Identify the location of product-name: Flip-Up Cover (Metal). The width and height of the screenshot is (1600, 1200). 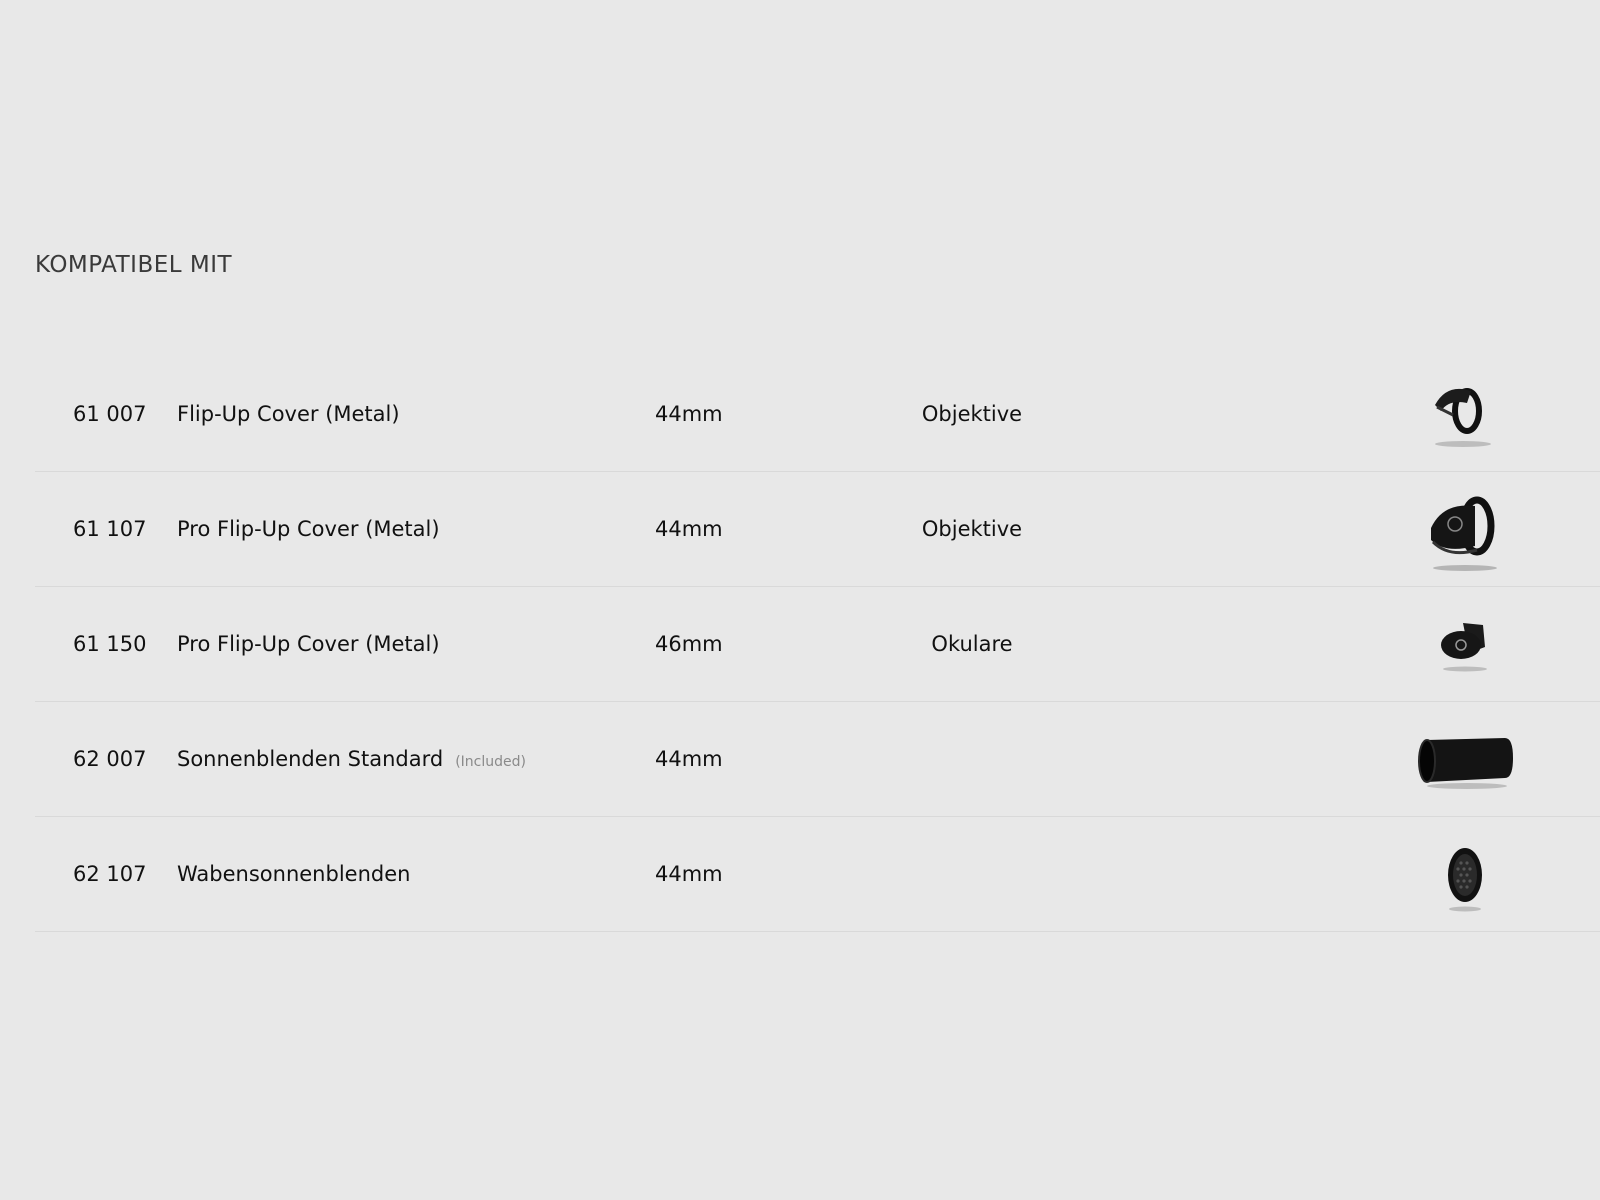
(288, 414).